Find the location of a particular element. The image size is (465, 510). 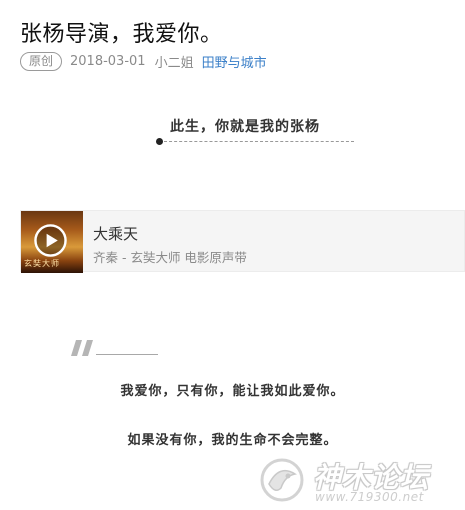

banner-dashed-line is located at coordinates (259, 141).